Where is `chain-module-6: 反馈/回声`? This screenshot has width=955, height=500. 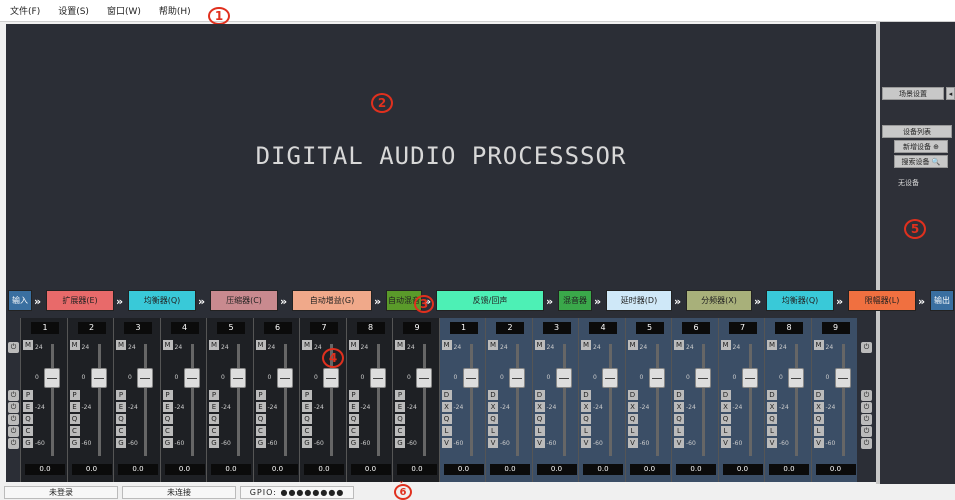
chain-module-6: 反馈/回声 is located at coordinates (490, 300).